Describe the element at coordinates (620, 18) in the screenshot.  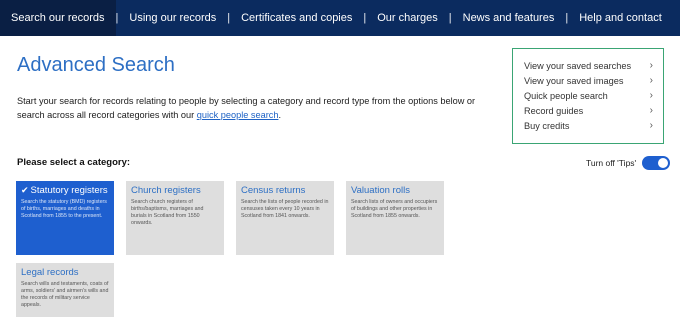
I see `nav-help-and-contact: Help and contact` at that location.